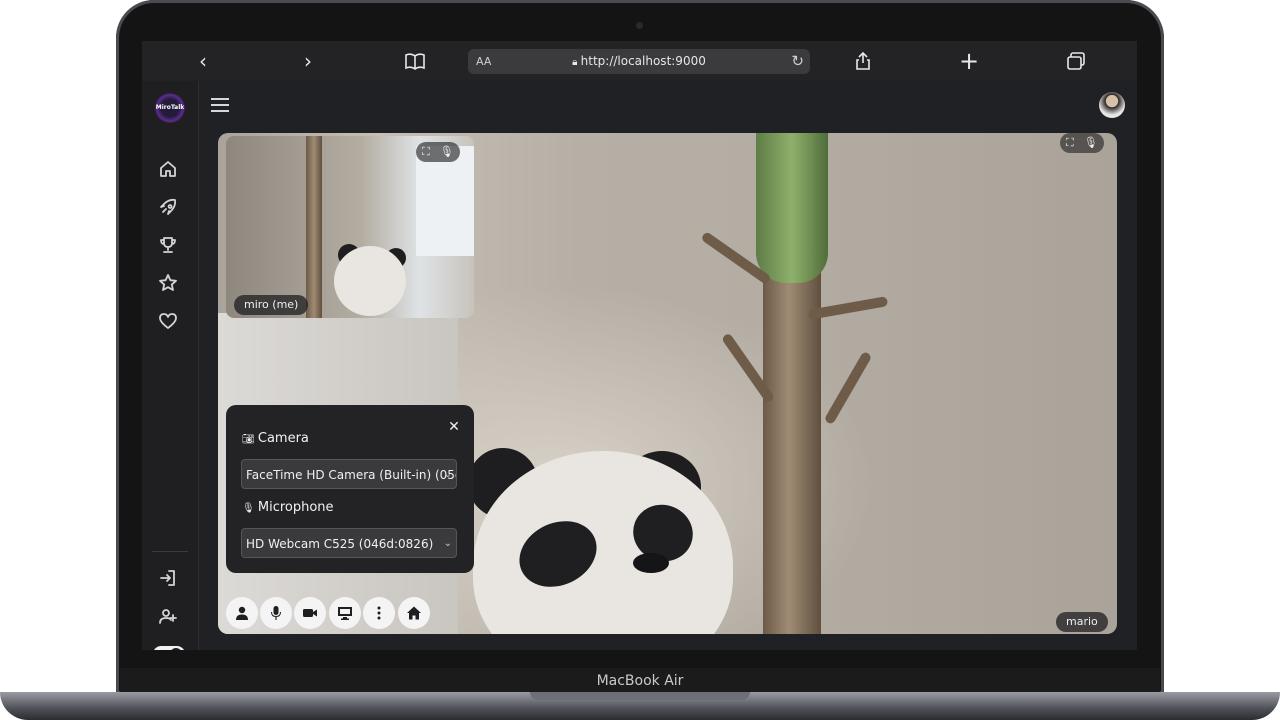 This screenshot has height=720, width=1280. I want to click on app-header, so click(668, 106).